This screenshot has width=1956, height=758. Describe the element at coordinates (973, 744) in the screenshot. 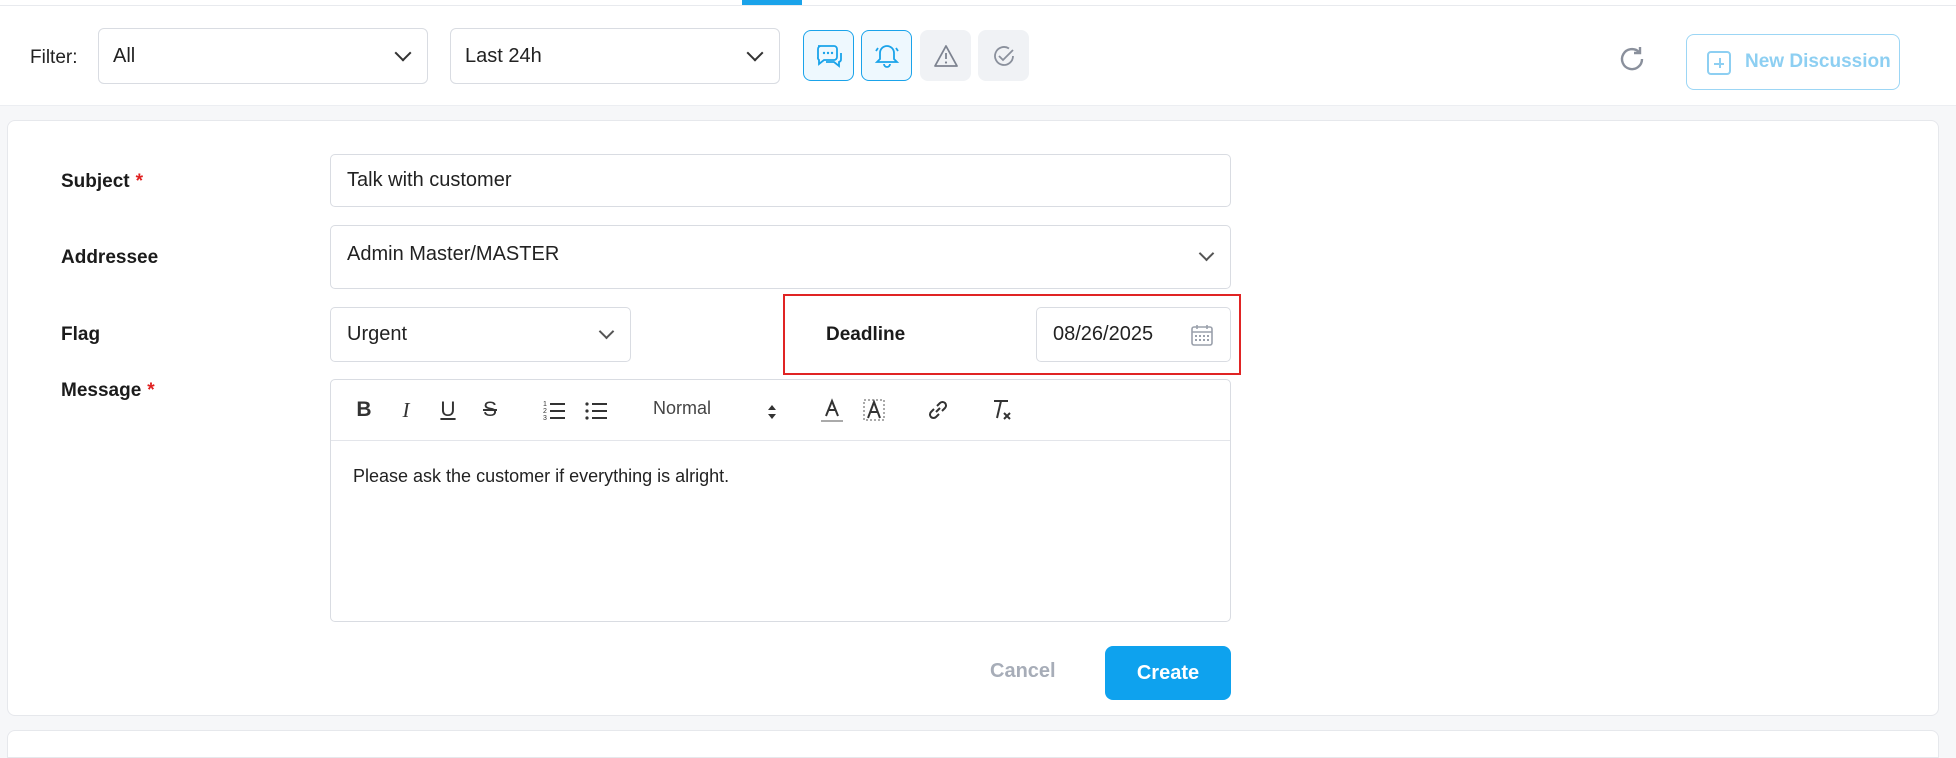

I see `next-card-edge` at that location.